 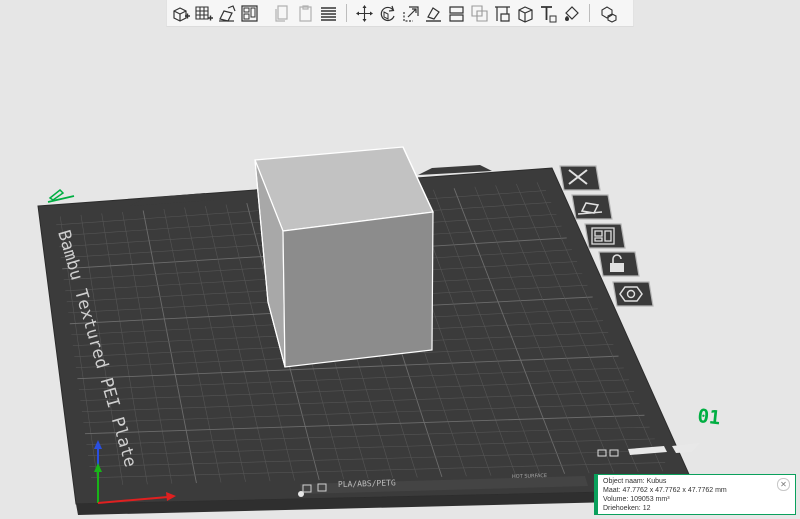 I want to click on object-name-text: Object naam: Kubus, so click(x=635, y=481).